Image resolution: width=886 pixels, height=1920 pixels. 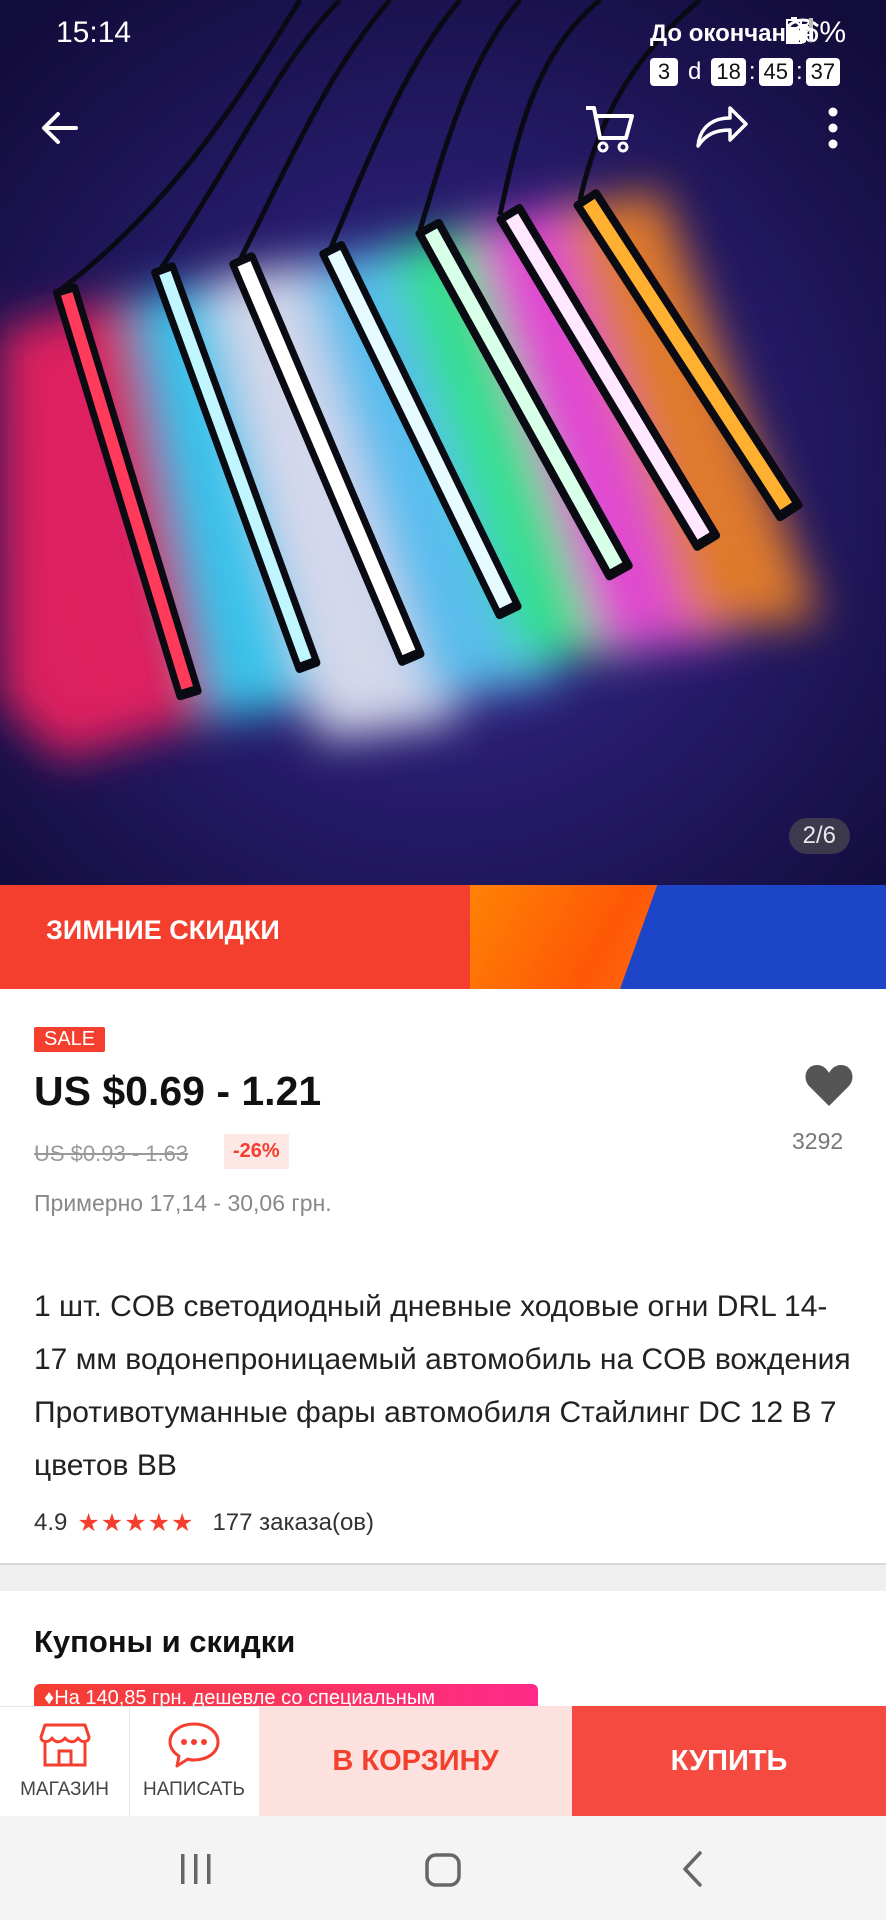 What do you see at coordinates (415, 1761) in the screenshot?
I see `add-to-cart-button: В КОРЗИНУ` at bounding box center [415, 1761].